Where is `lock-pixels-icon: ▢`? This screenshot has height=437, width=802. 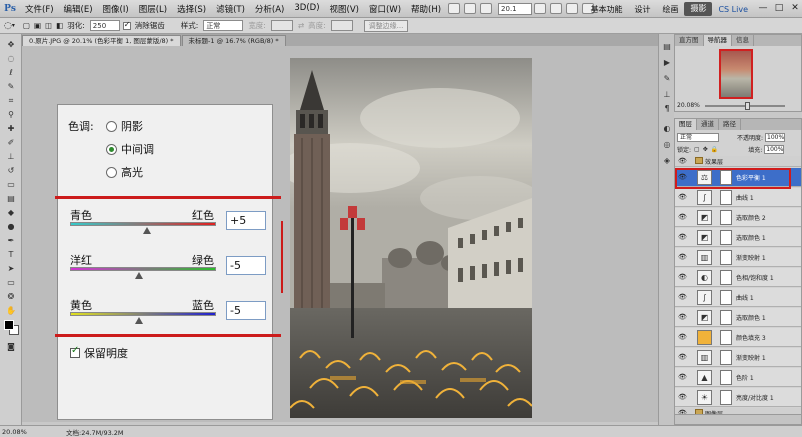
lock-pixels-icon: ▢ is located at coordinates (697, 149).